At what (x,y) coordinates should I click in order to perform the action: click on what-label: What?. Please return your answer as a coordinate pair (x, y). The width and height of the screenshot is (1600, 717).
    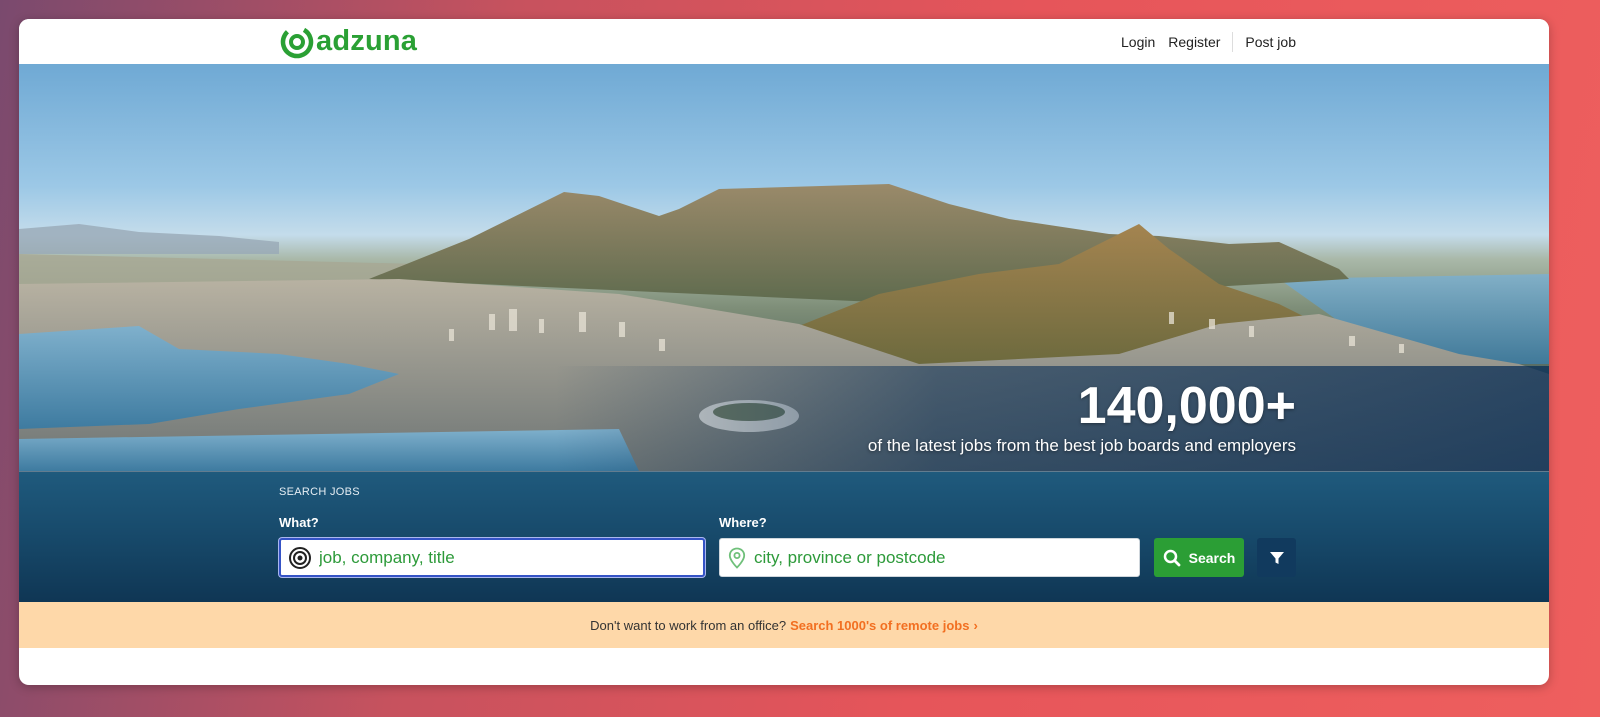
    Looking at the image, I should click on (299, 522).